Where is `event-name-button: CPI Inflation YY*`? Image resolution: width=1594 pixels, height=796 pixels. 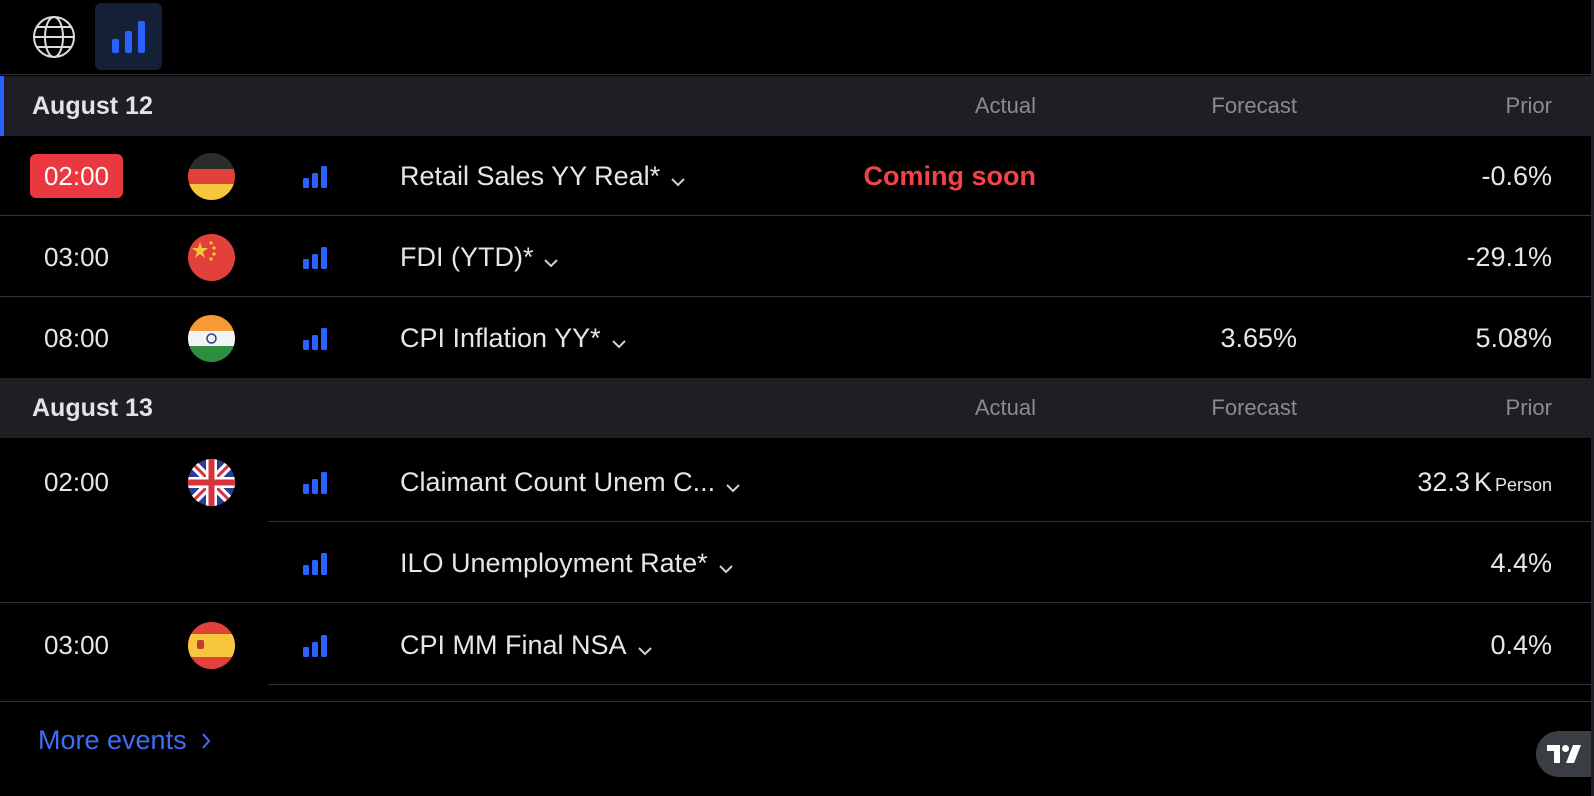
event-name-button: CPI Inflation YY* is located at coordinates (513, 339).